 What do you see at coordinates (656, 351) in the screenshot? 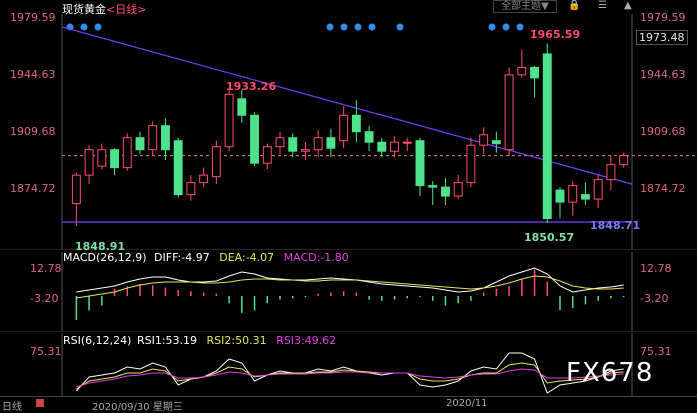
I see `rsi-axis-tick-right: 75.31` at bounding box center [656, 351].